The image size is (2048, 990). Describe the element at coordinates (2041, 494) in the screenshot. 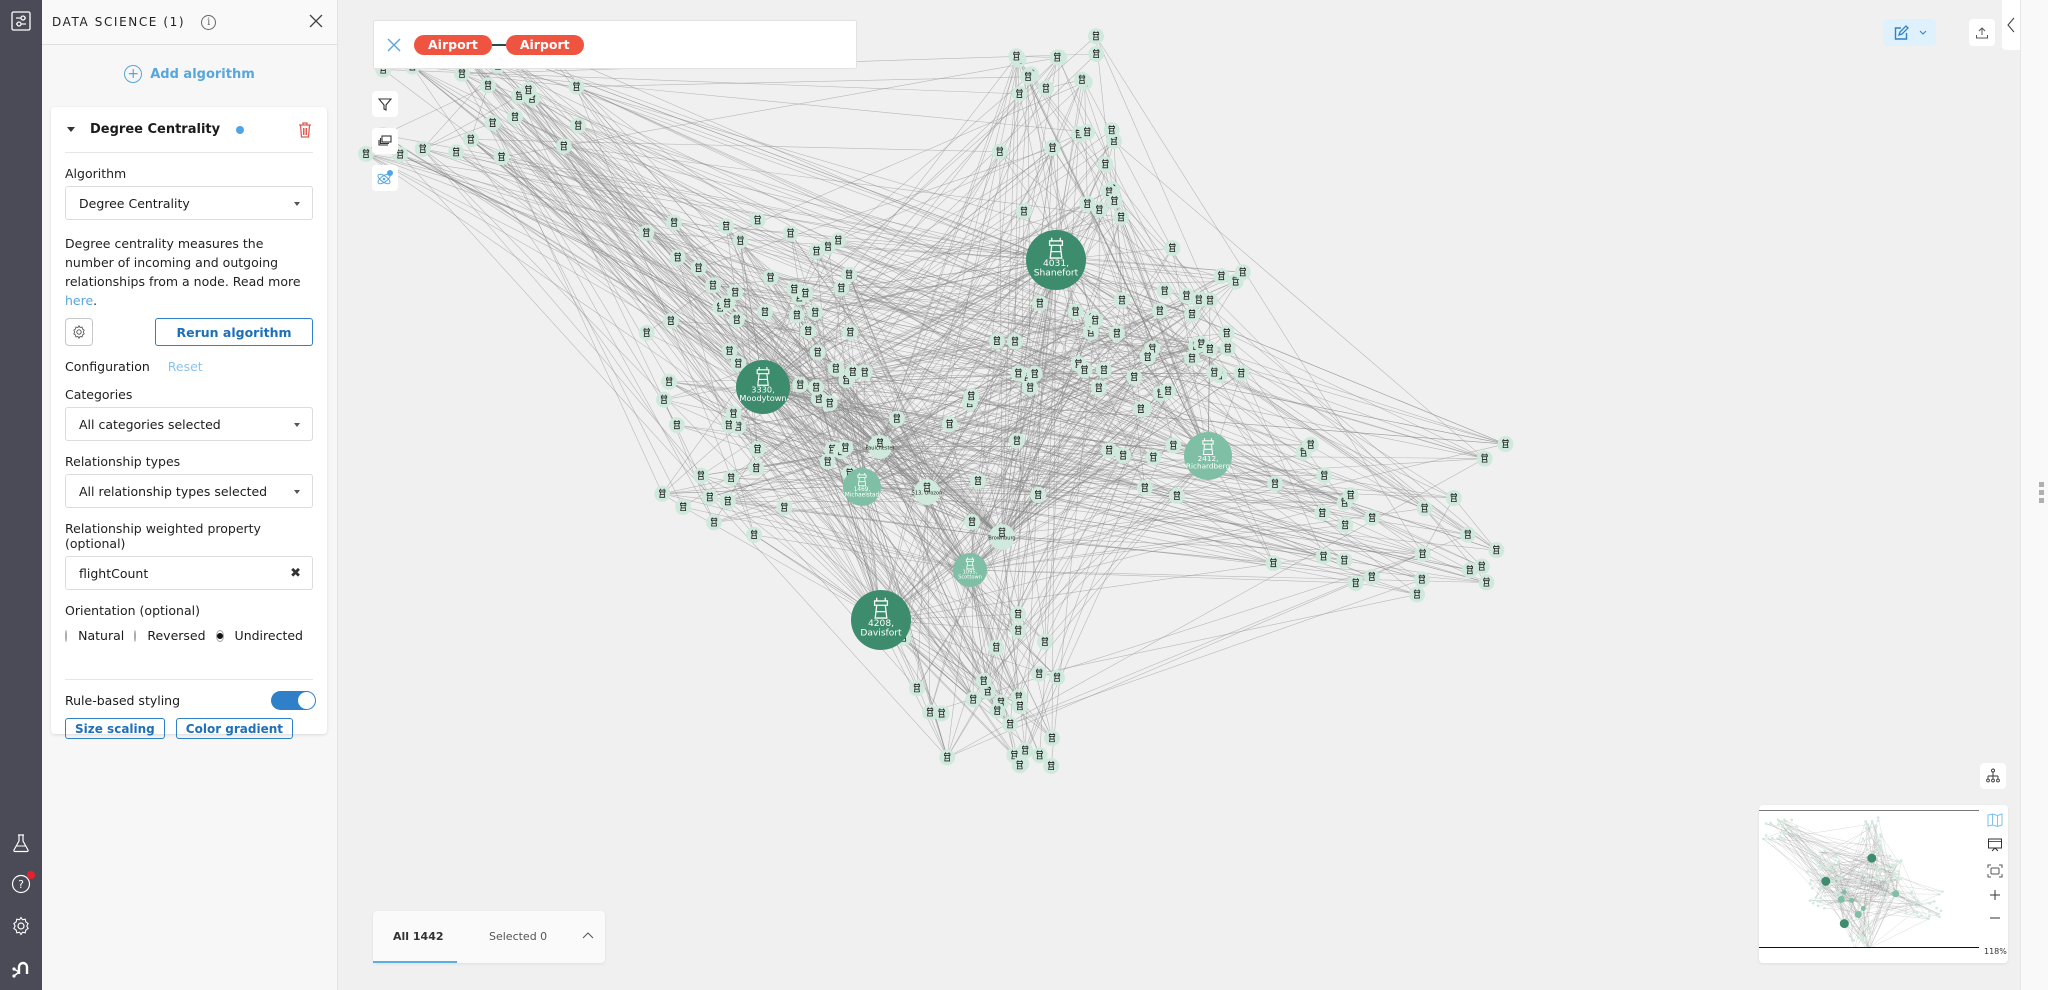

I see `resize-handle` at that location.